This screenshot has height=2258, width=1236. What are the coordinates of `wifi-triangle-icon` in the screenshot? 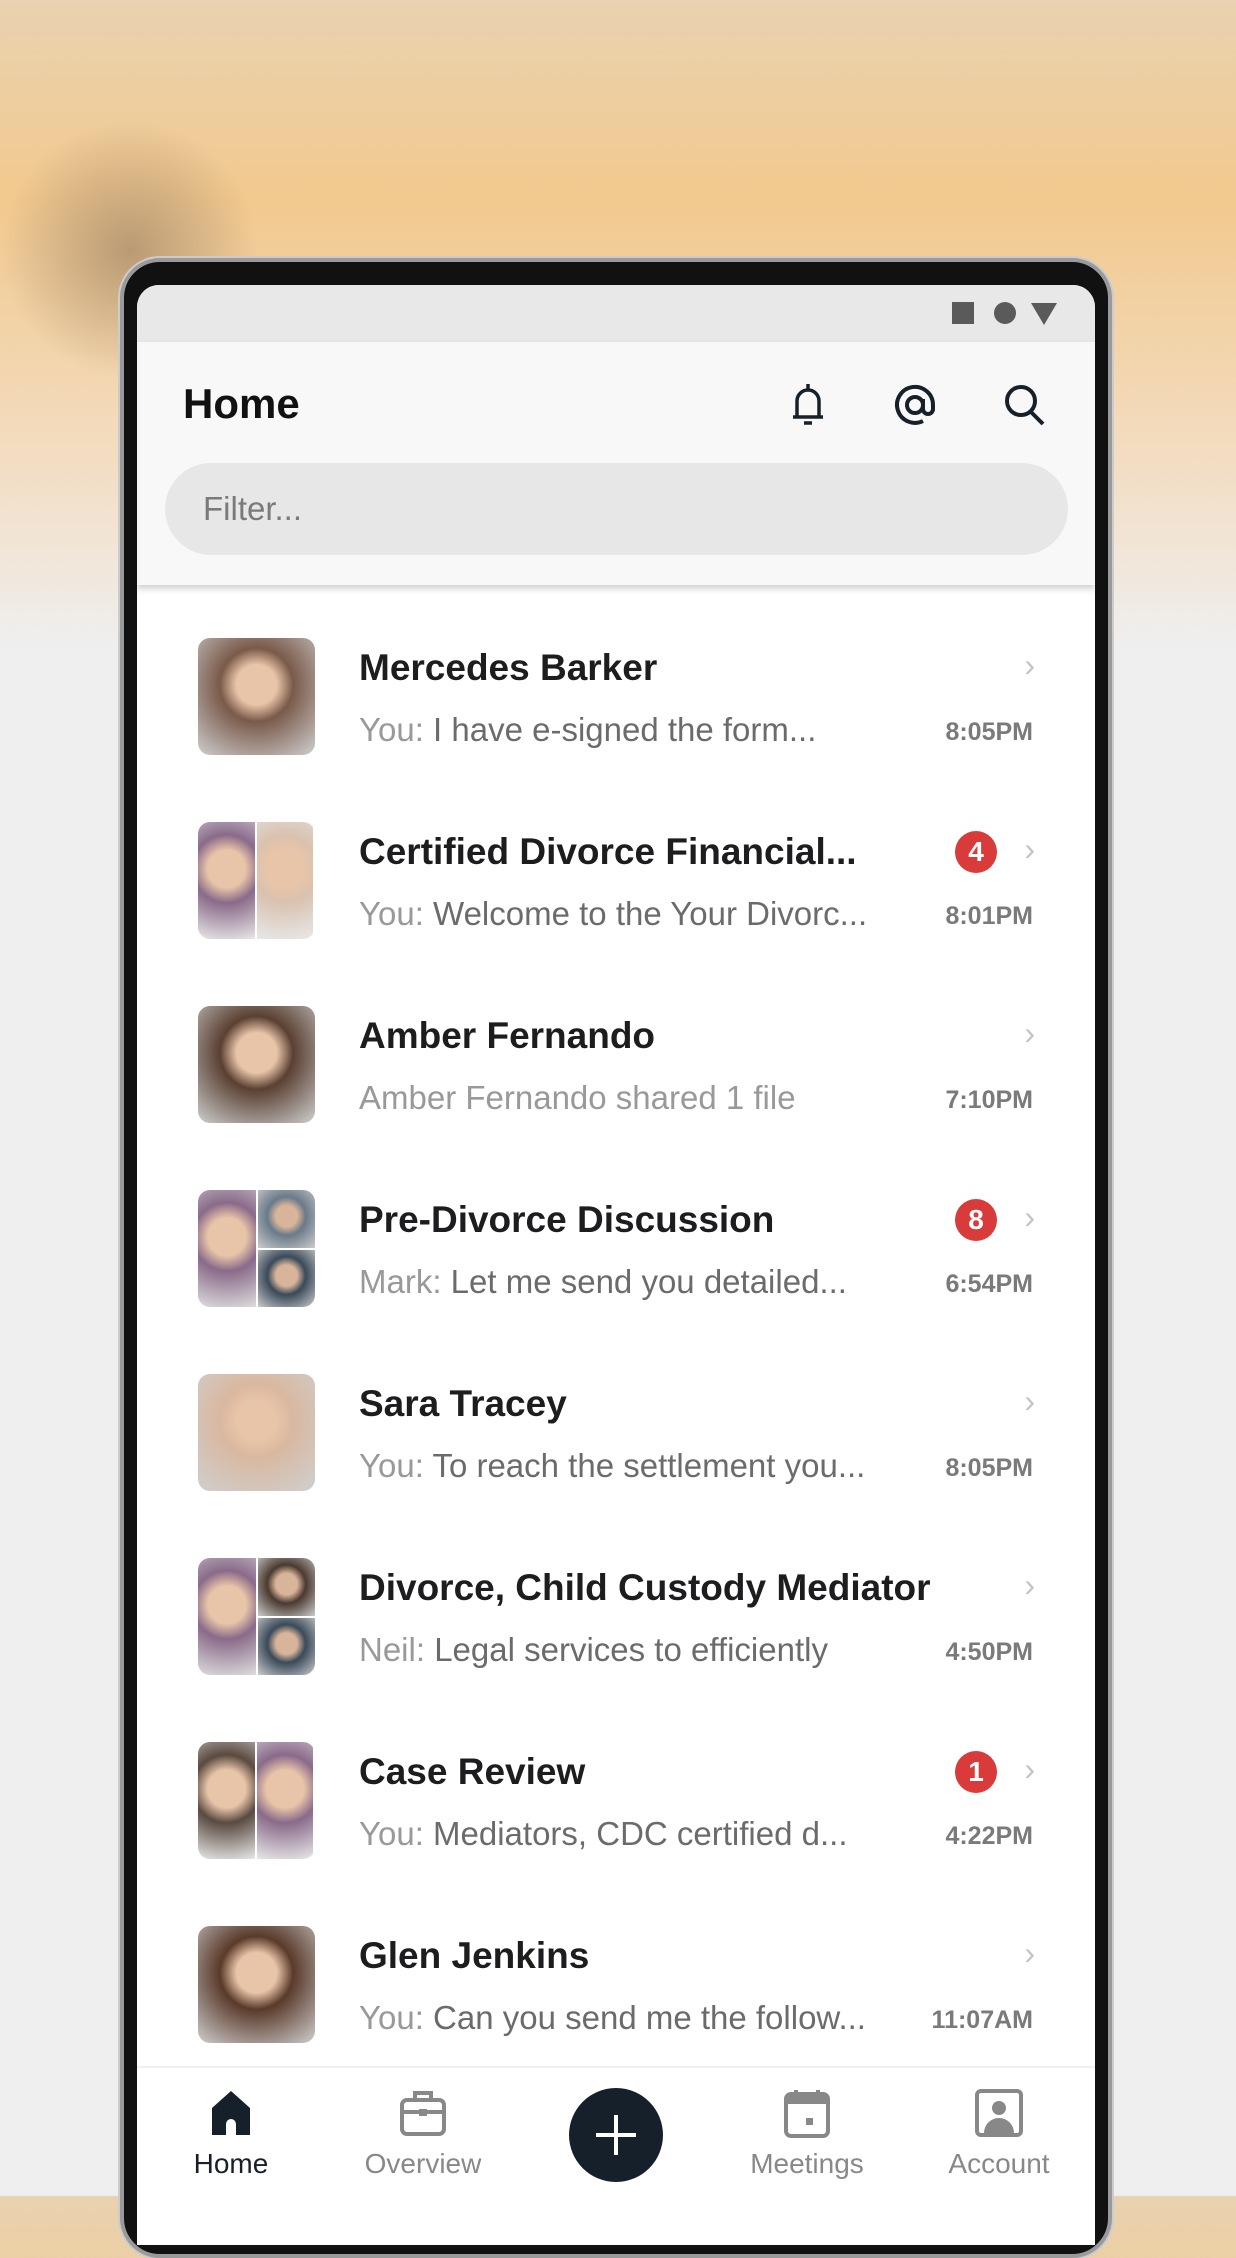 It's located at (1044, 314).